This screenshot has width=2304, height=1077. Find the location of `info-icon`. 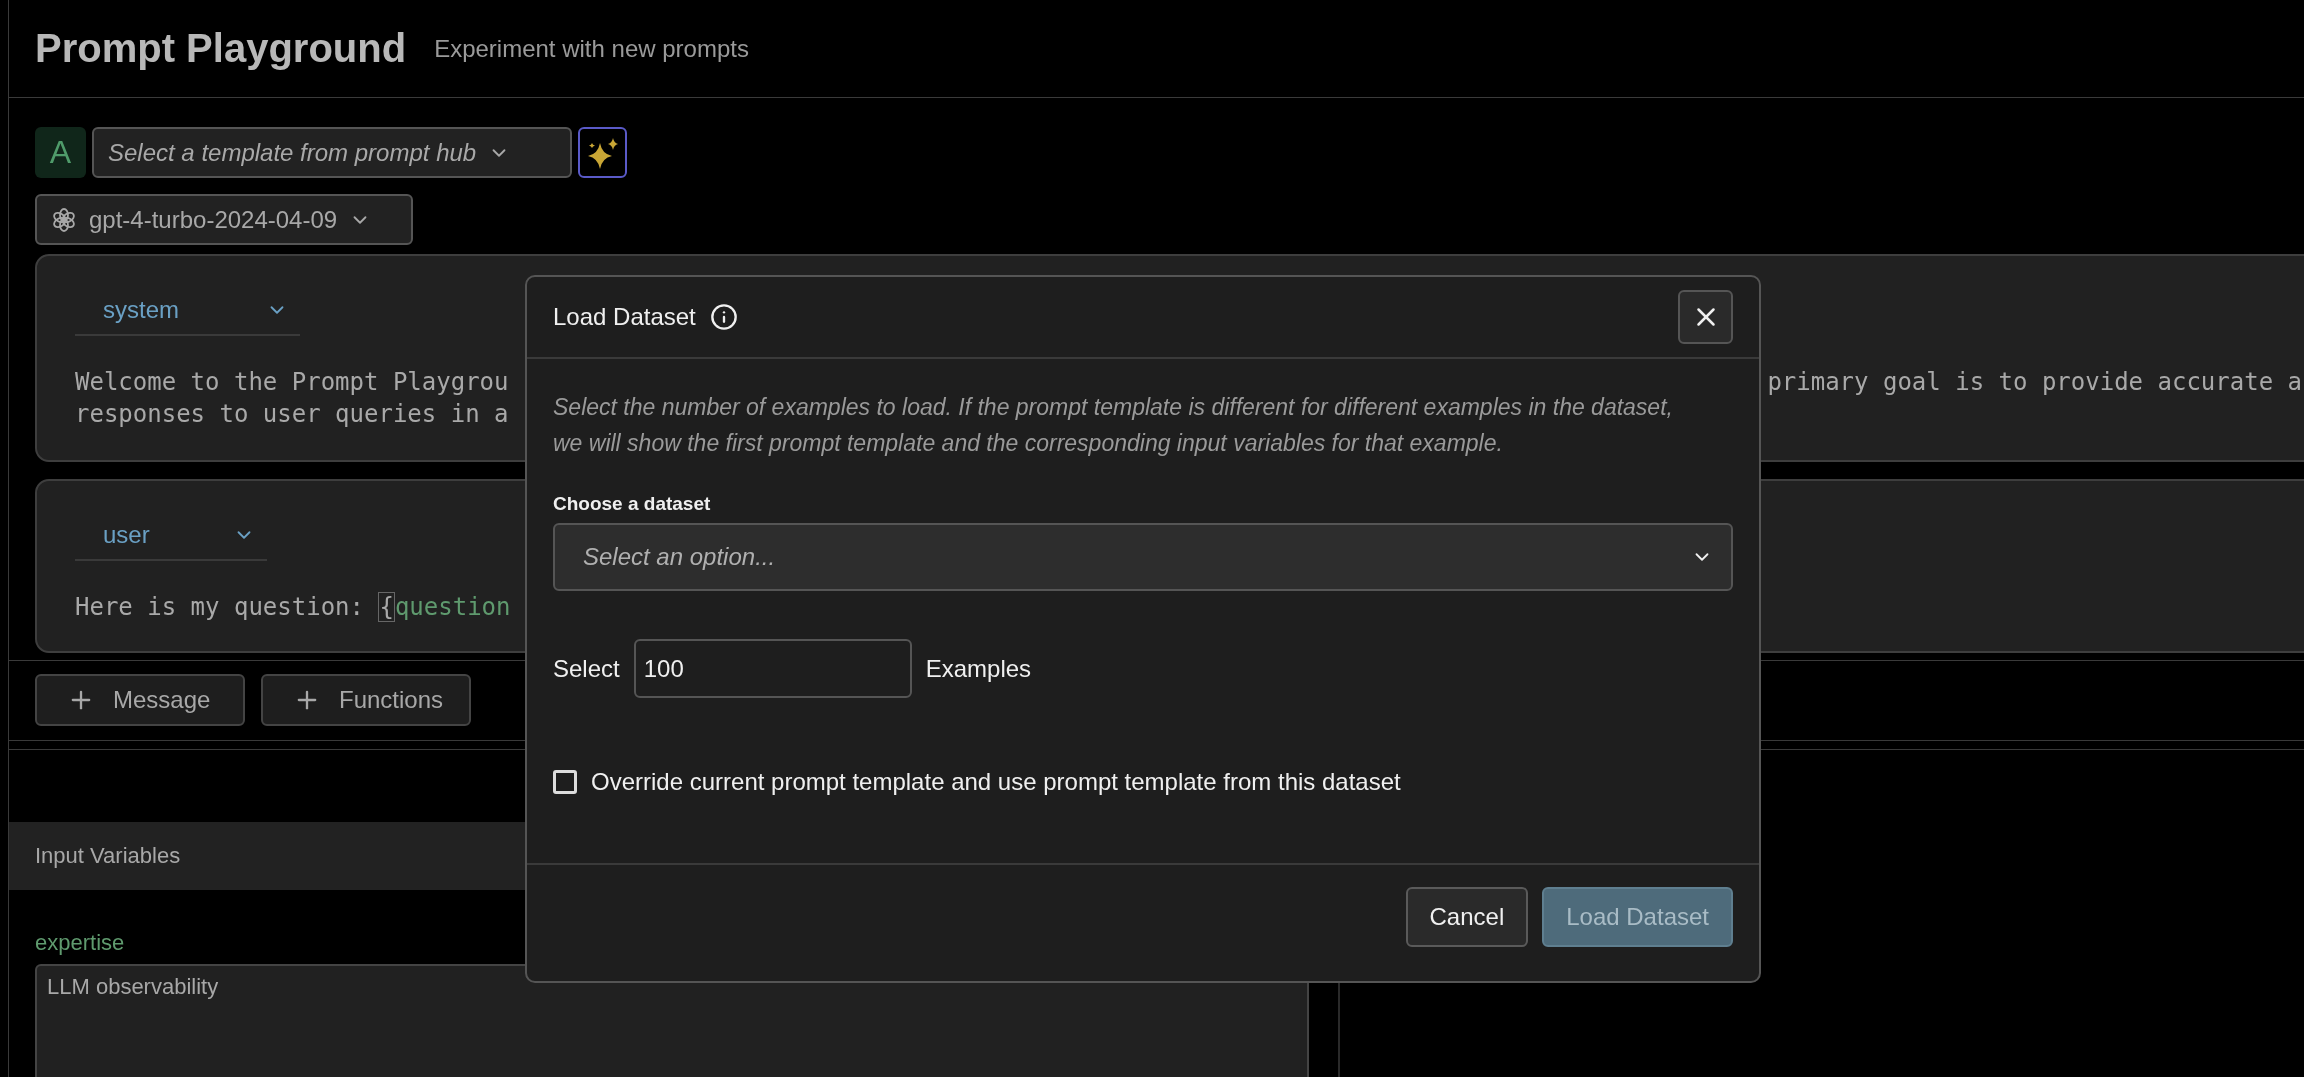

info-icon is located at coordinates (723, 317).